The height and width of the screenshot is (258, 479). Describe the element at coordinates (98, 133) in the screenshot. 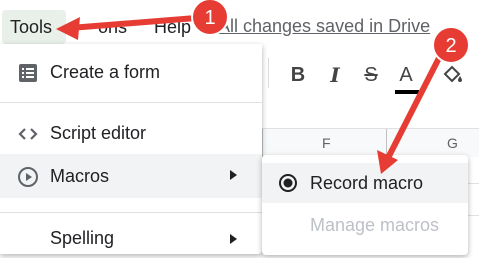

I see `menu-item-label: Script editor` at that location.